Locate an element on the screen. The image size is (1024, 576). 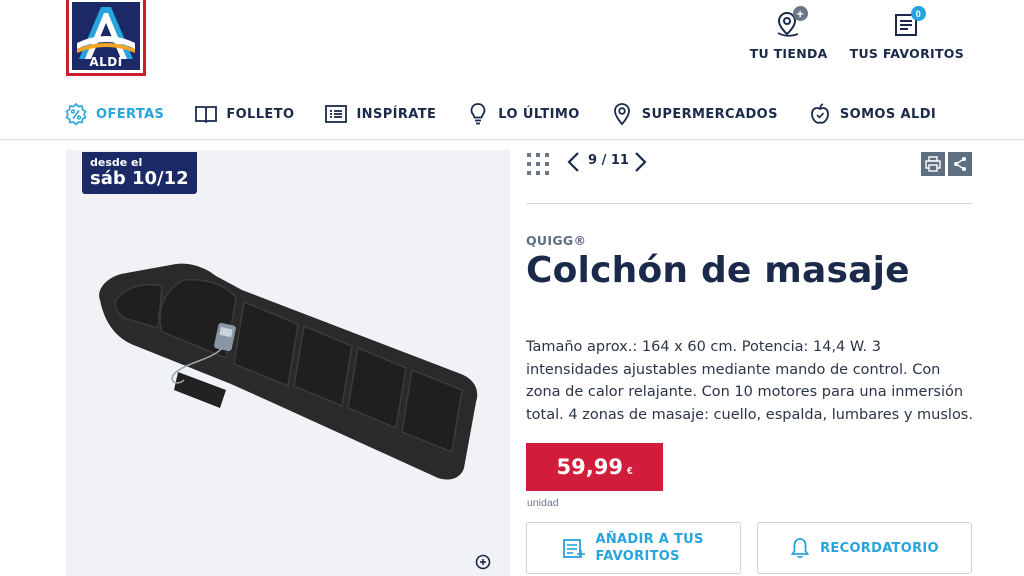
favorites-link: 0 TUS FAVORITOS is located at coordinates (906, 33).